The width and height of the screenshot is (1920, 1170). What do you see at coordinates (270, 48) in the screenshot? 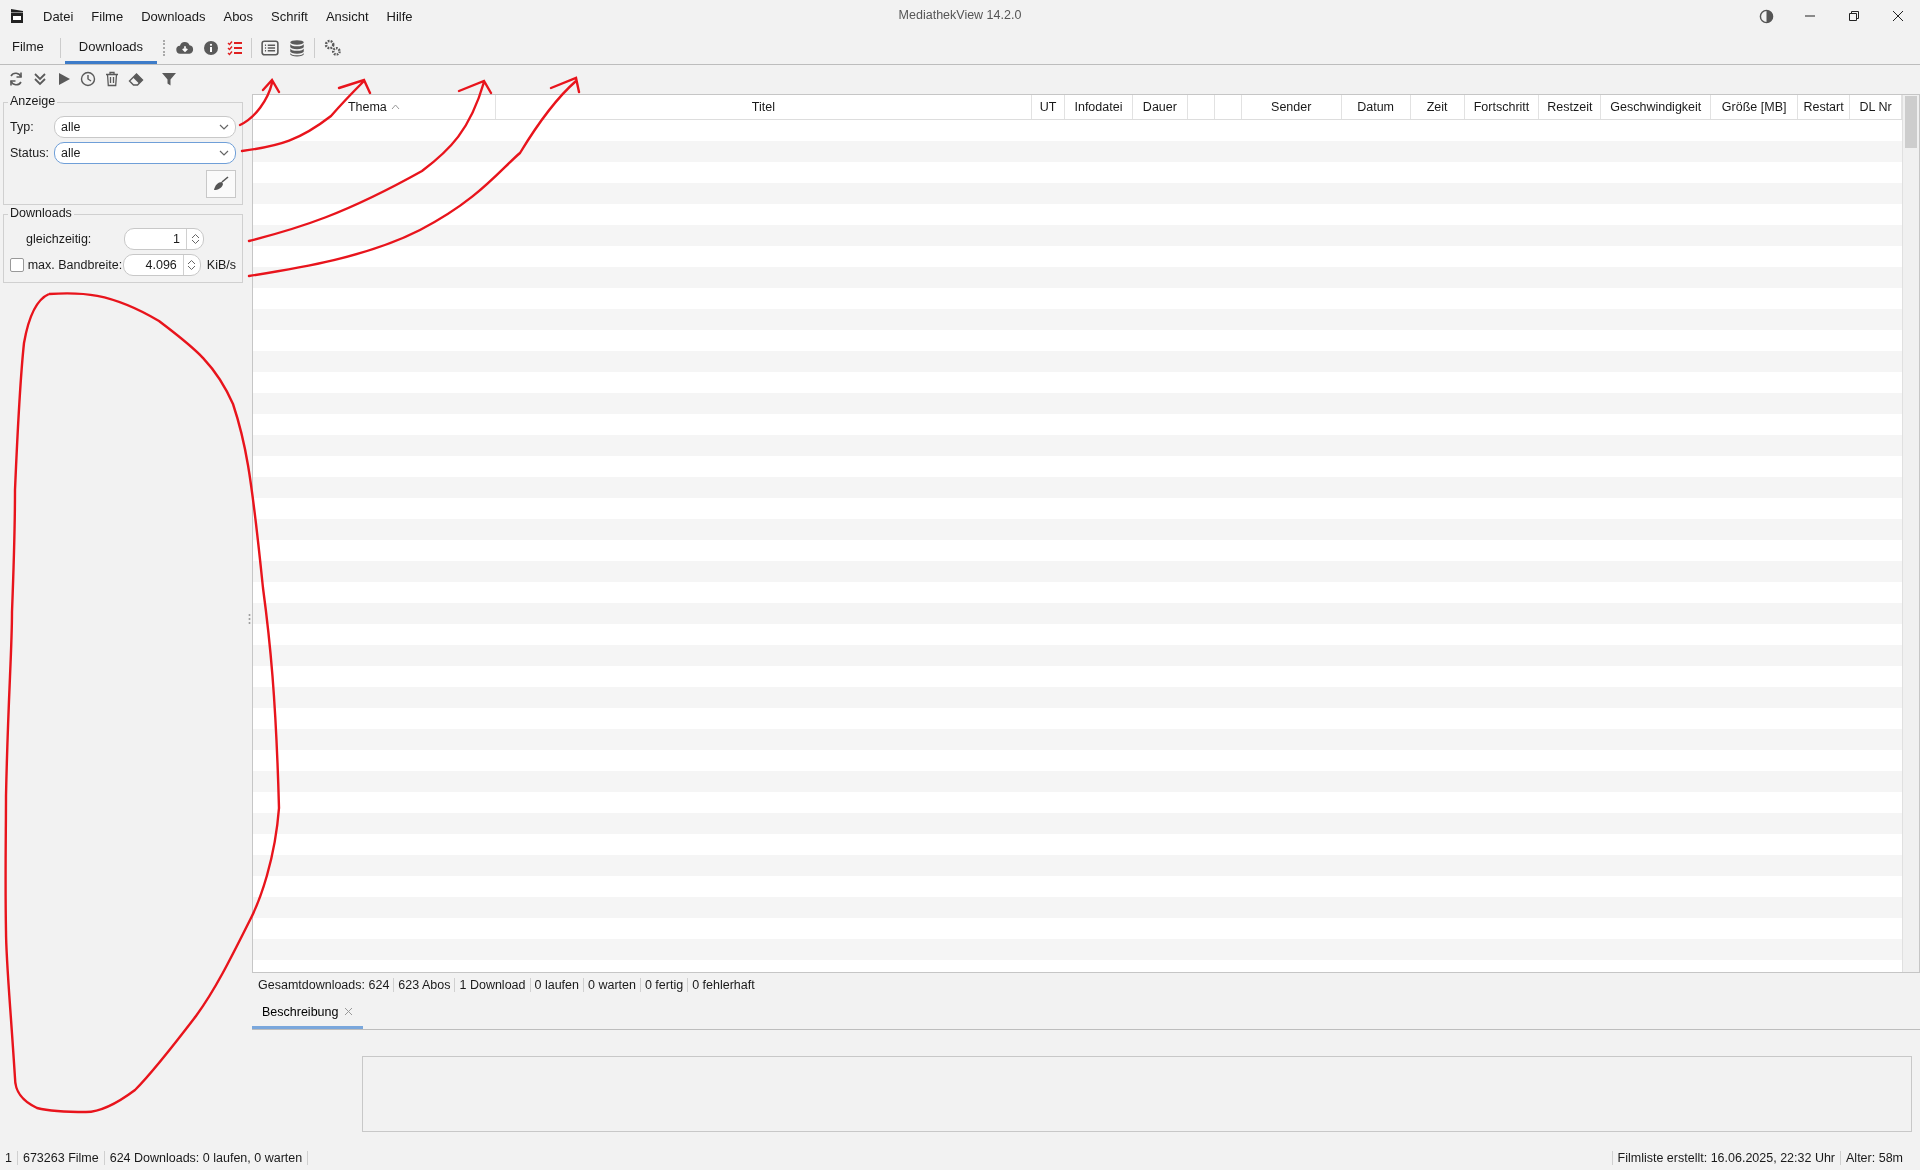
I see `list-icon` at bounding box center [270, 48].